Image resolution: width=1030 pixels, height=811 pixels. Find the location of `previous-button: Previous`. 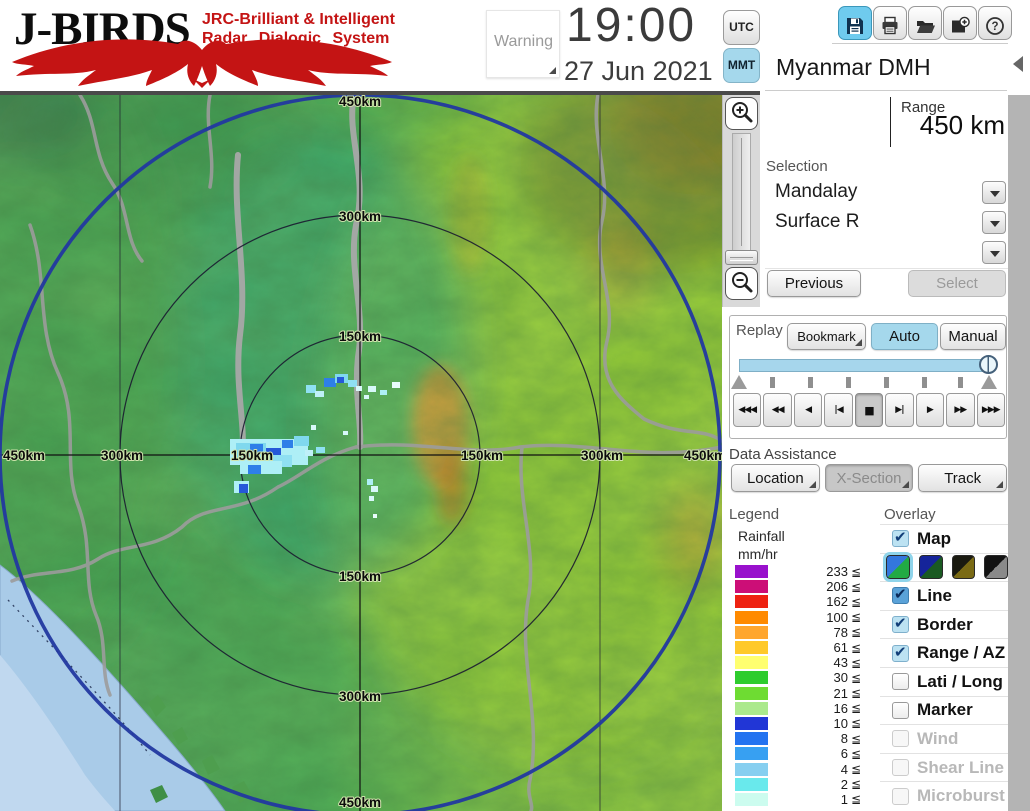

previous-button: Previous is located at coordinates (814, 283).